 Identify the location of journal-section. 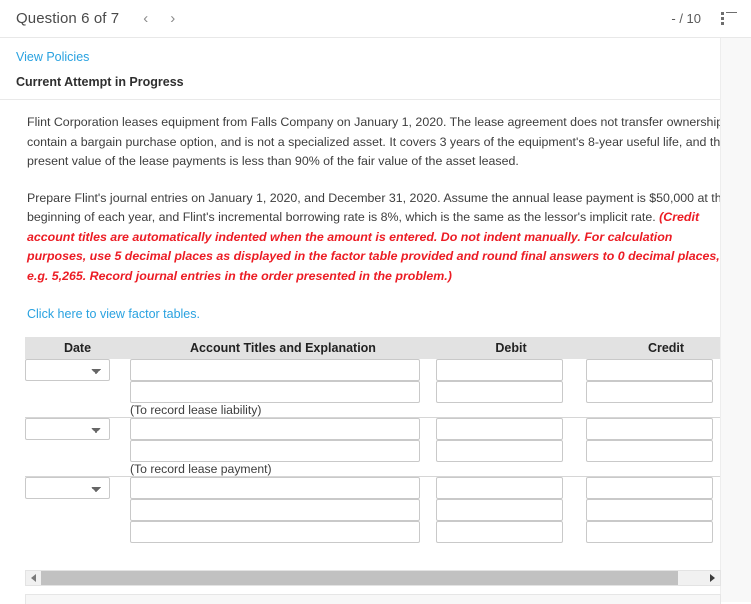
(373, 509).